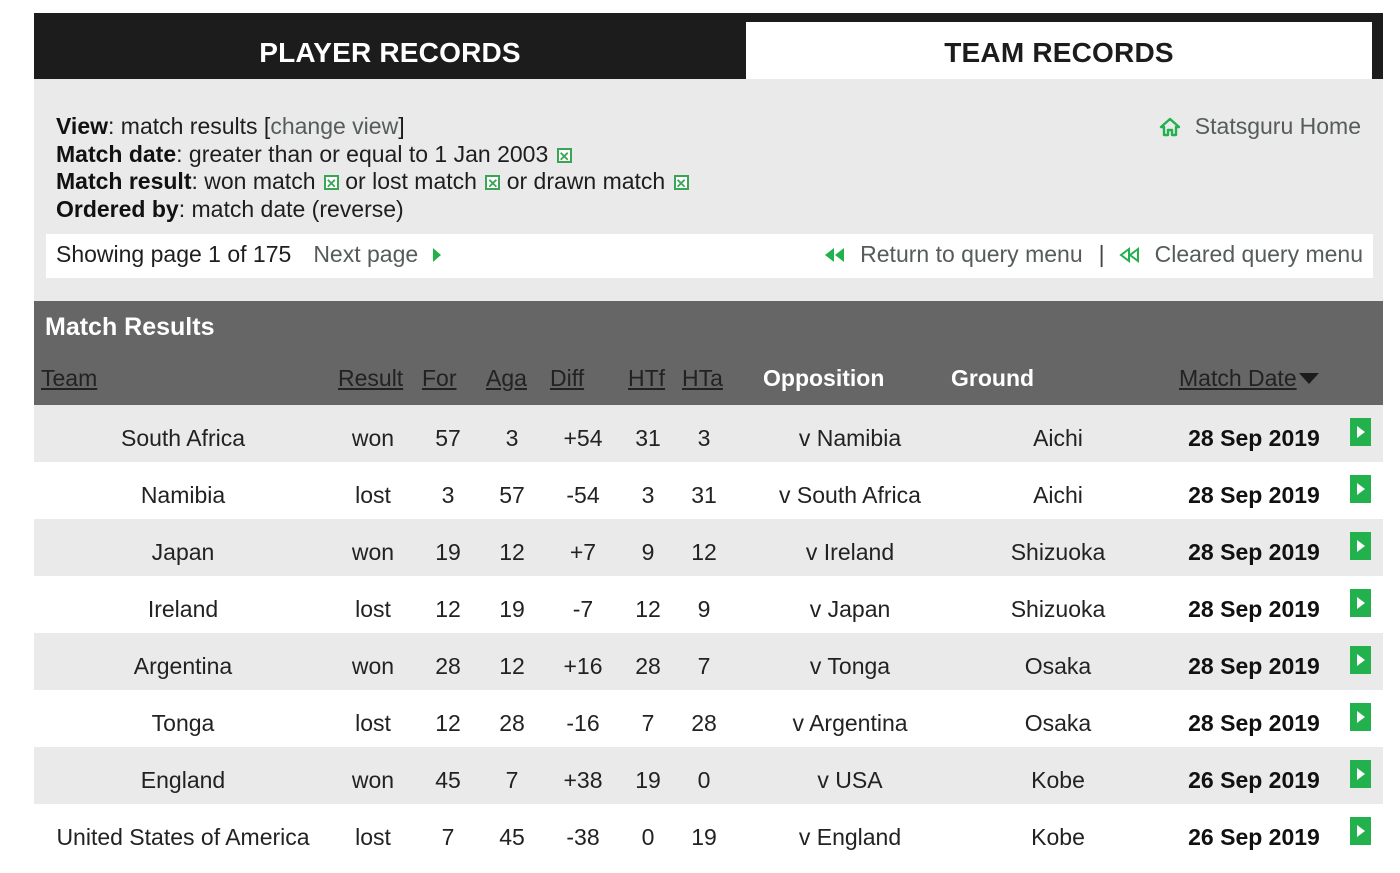  I want to click on points-against-cell: 57, so click(512, 495).